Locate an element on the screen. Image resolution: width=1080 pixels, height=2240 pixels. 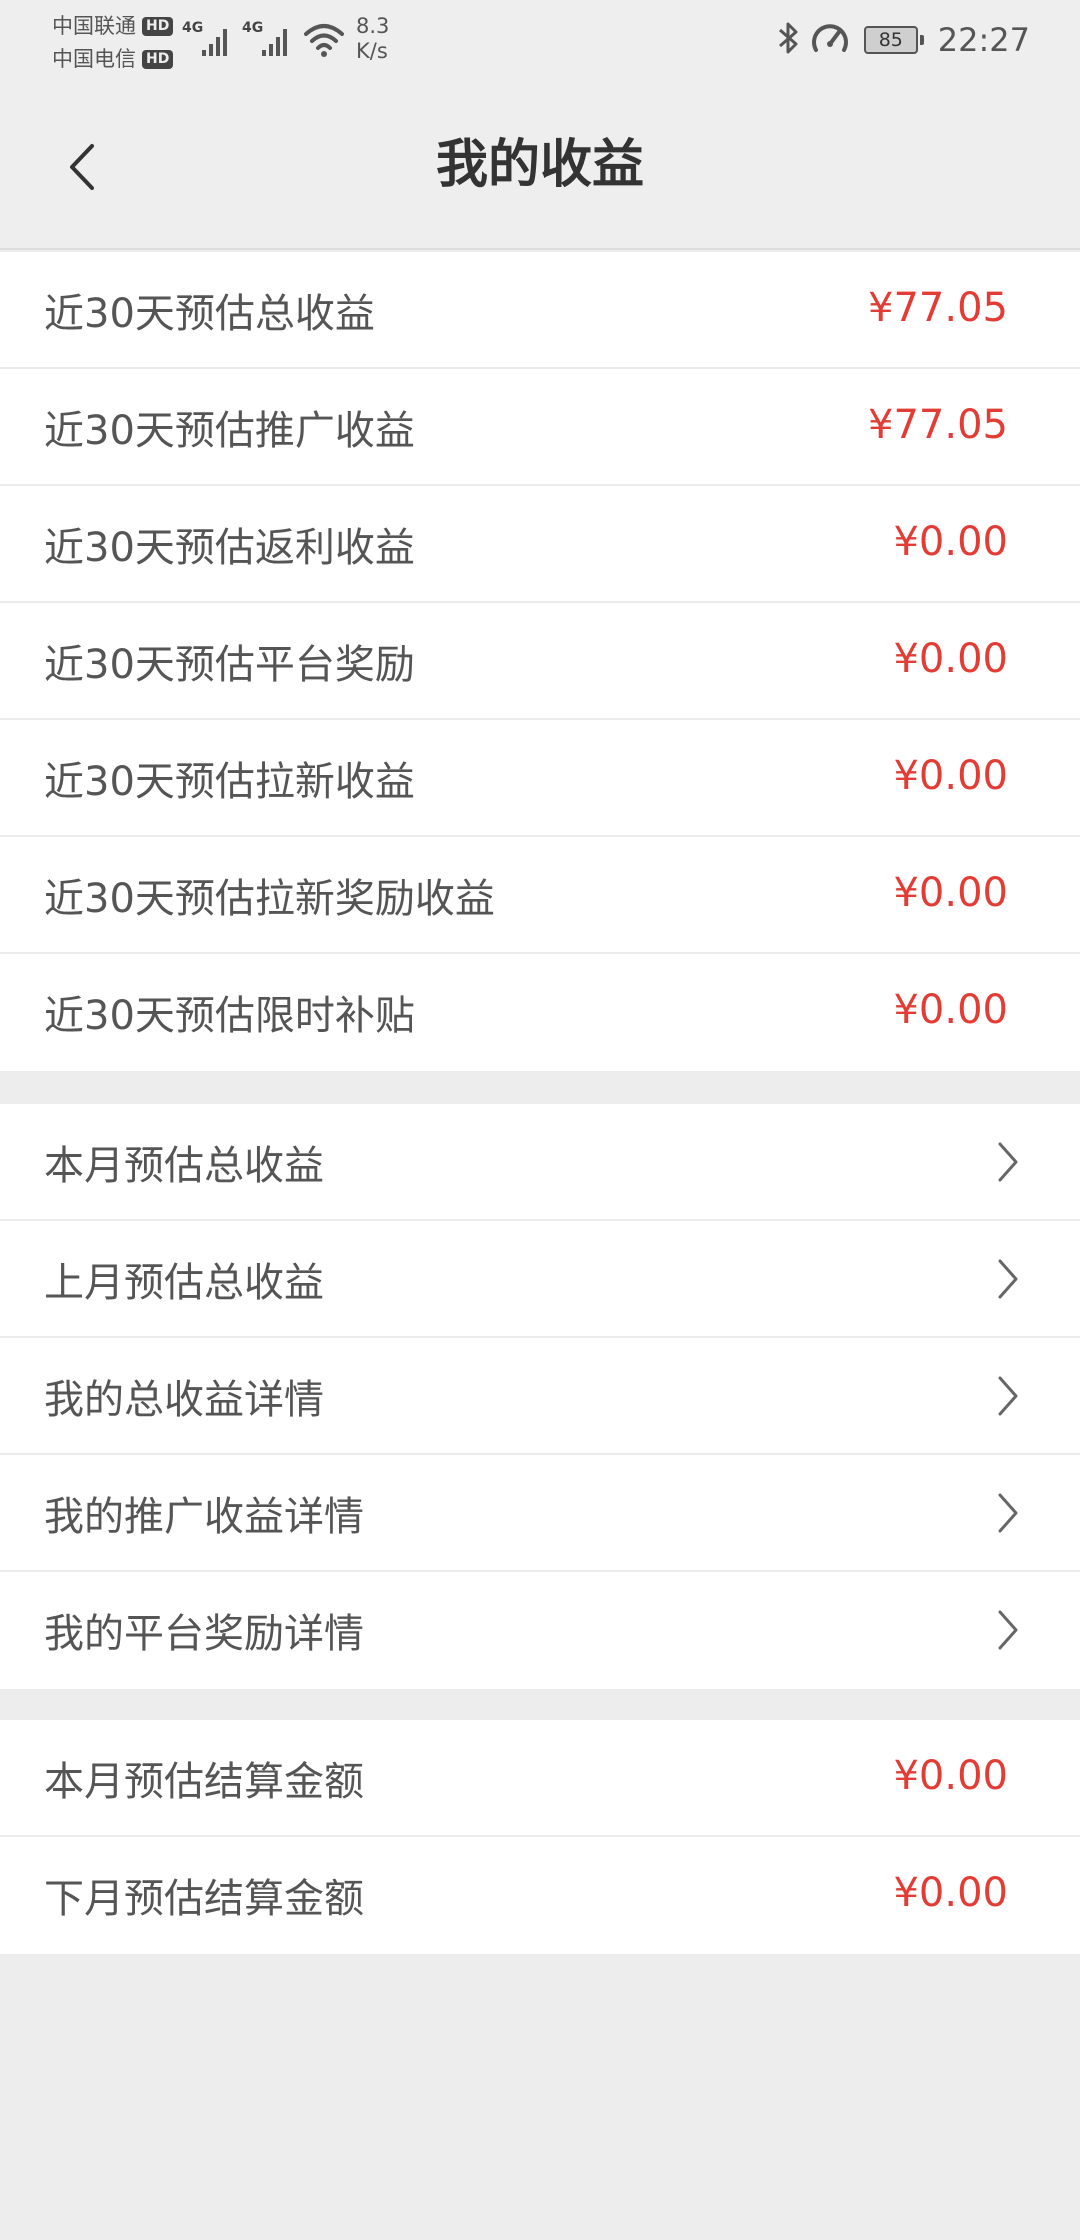
list-item: 近30天预估推广收益 ¥77.05 is located at coordinates (540, 427).